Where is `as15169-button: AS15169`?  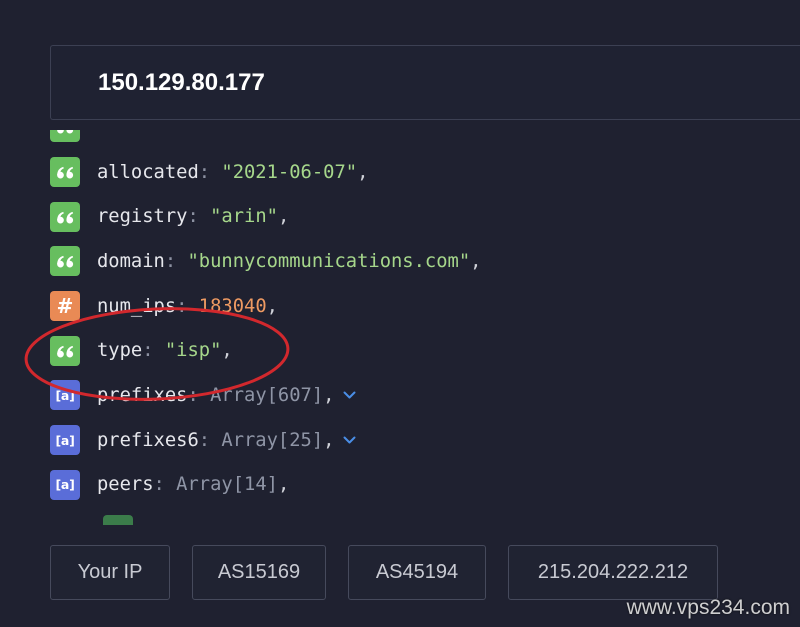
as15169-button: AS15169 is located at coordinates (259, 572).